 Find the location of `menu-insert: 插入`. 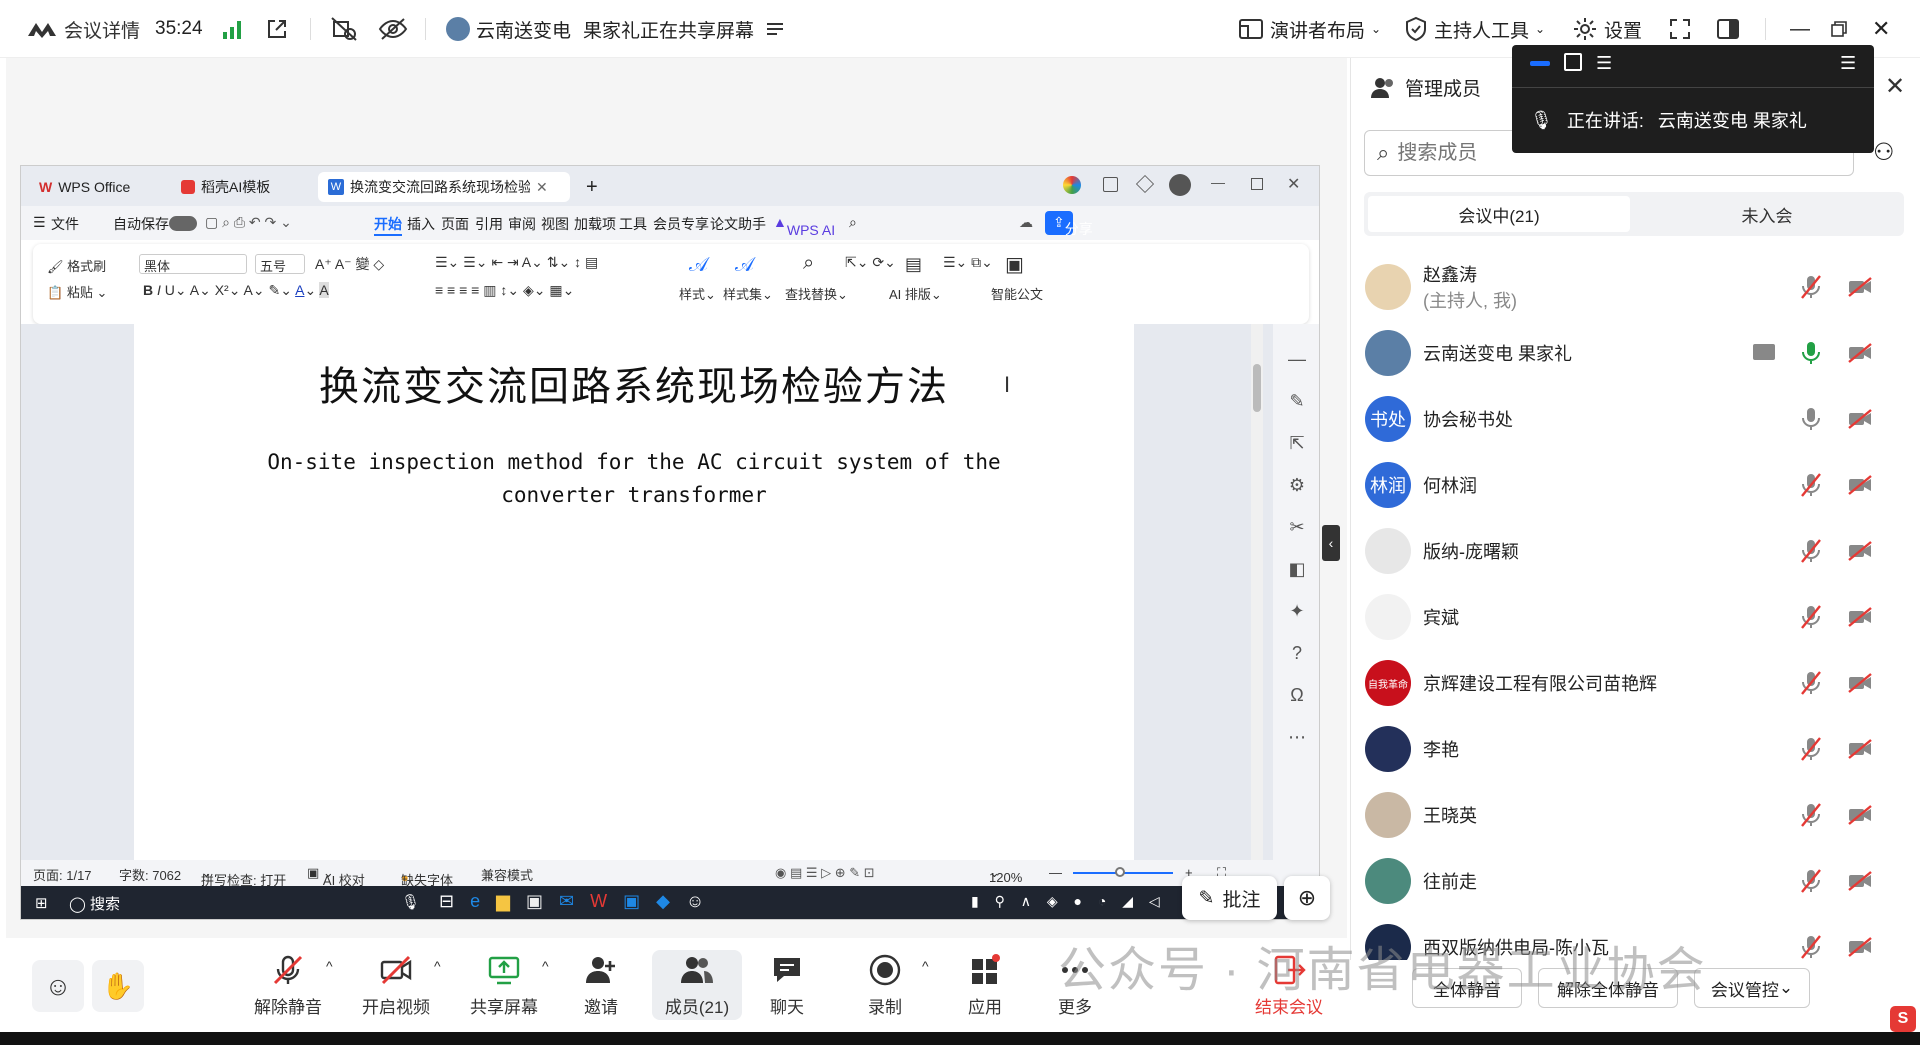

menu-insert: 插入 is located at coordinates (421, 224).